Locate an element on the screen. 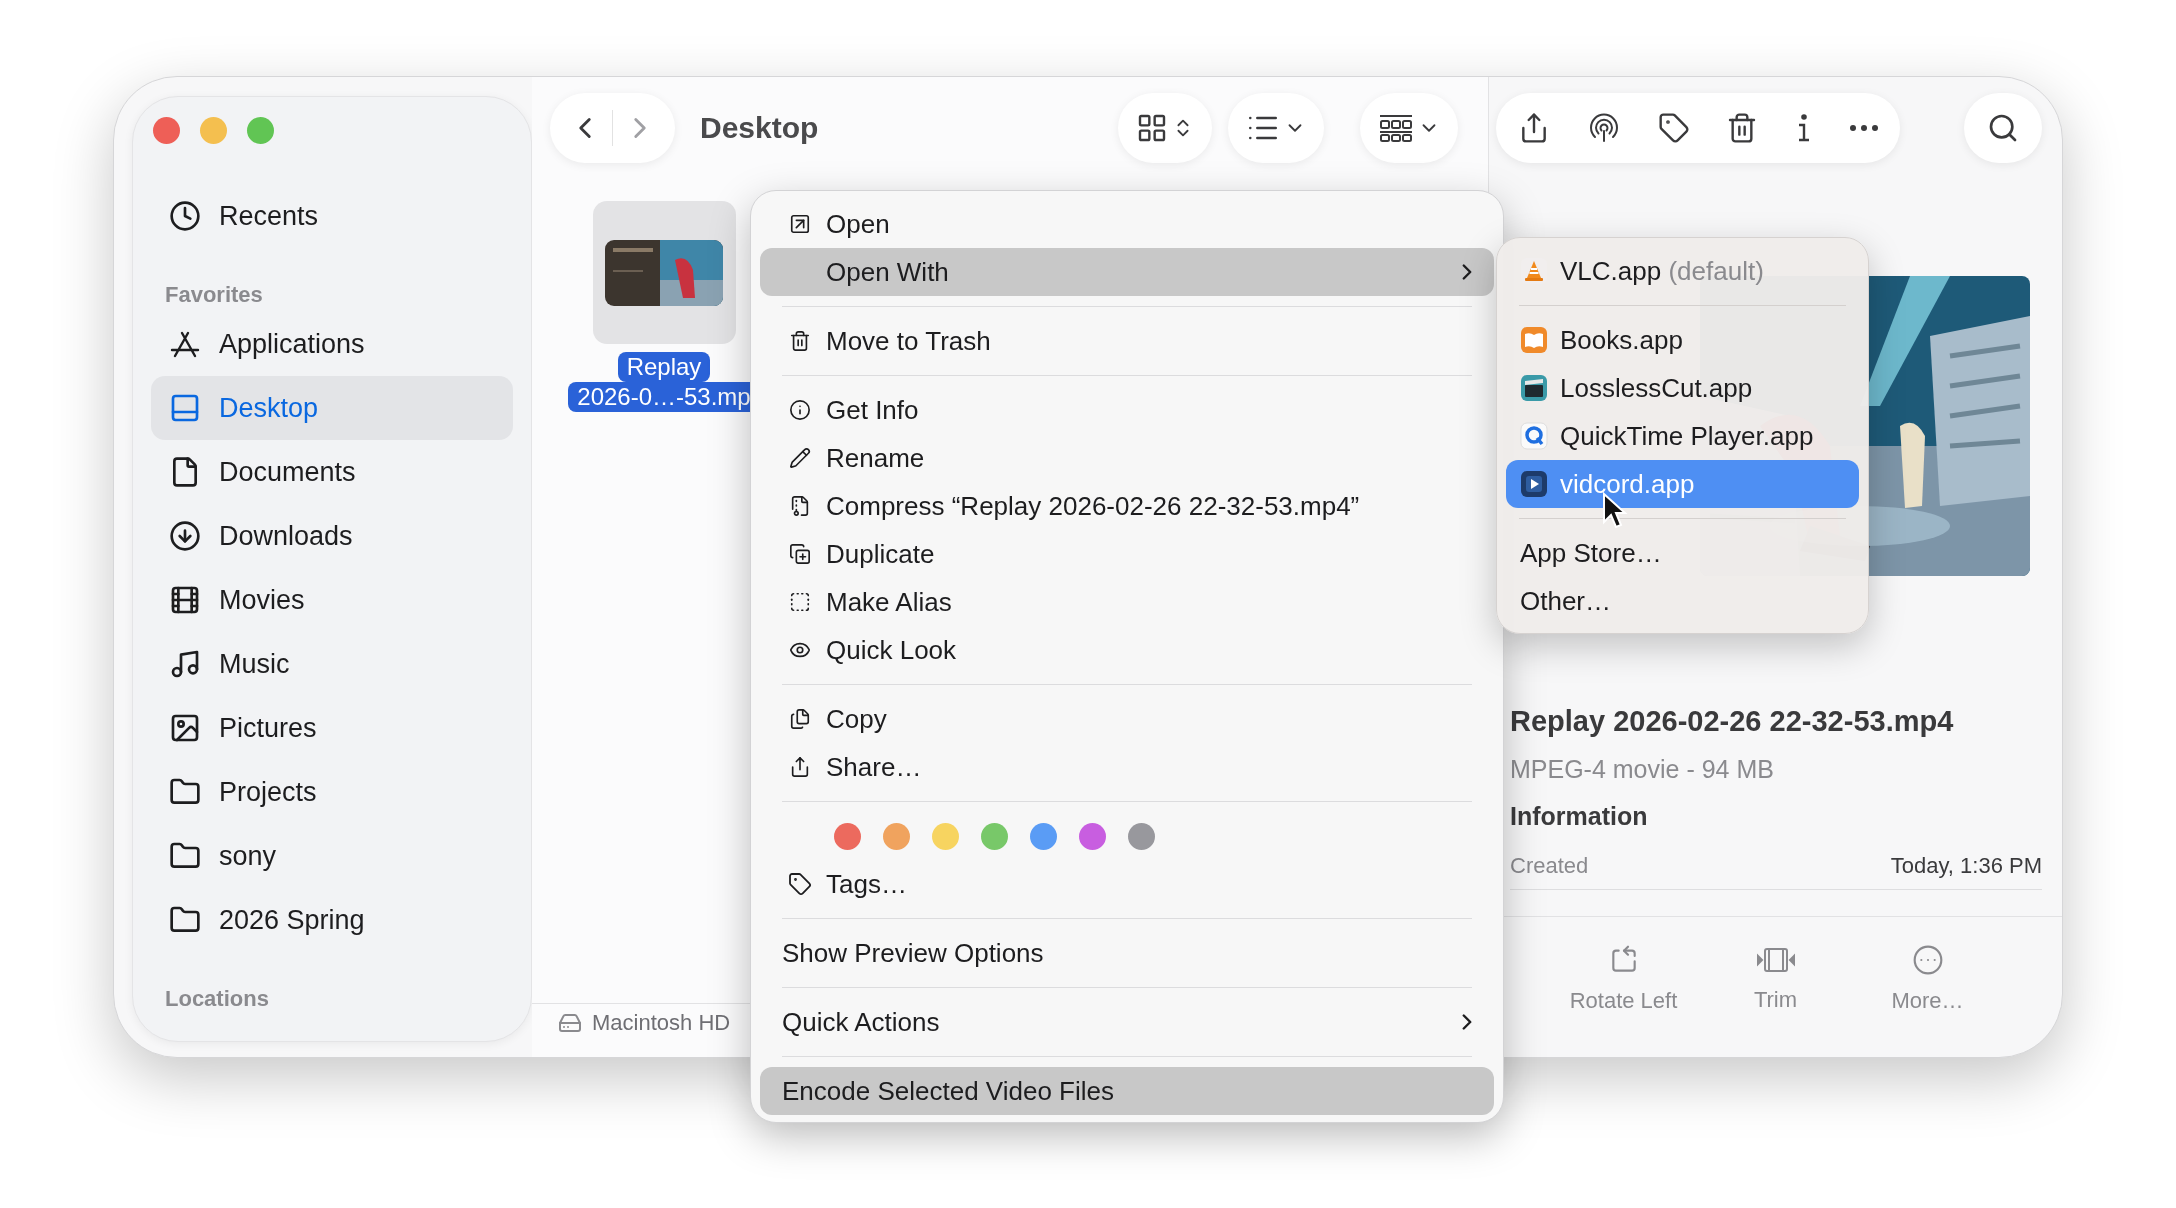  ellipsis-icon is located at coordinates (1864, 128).